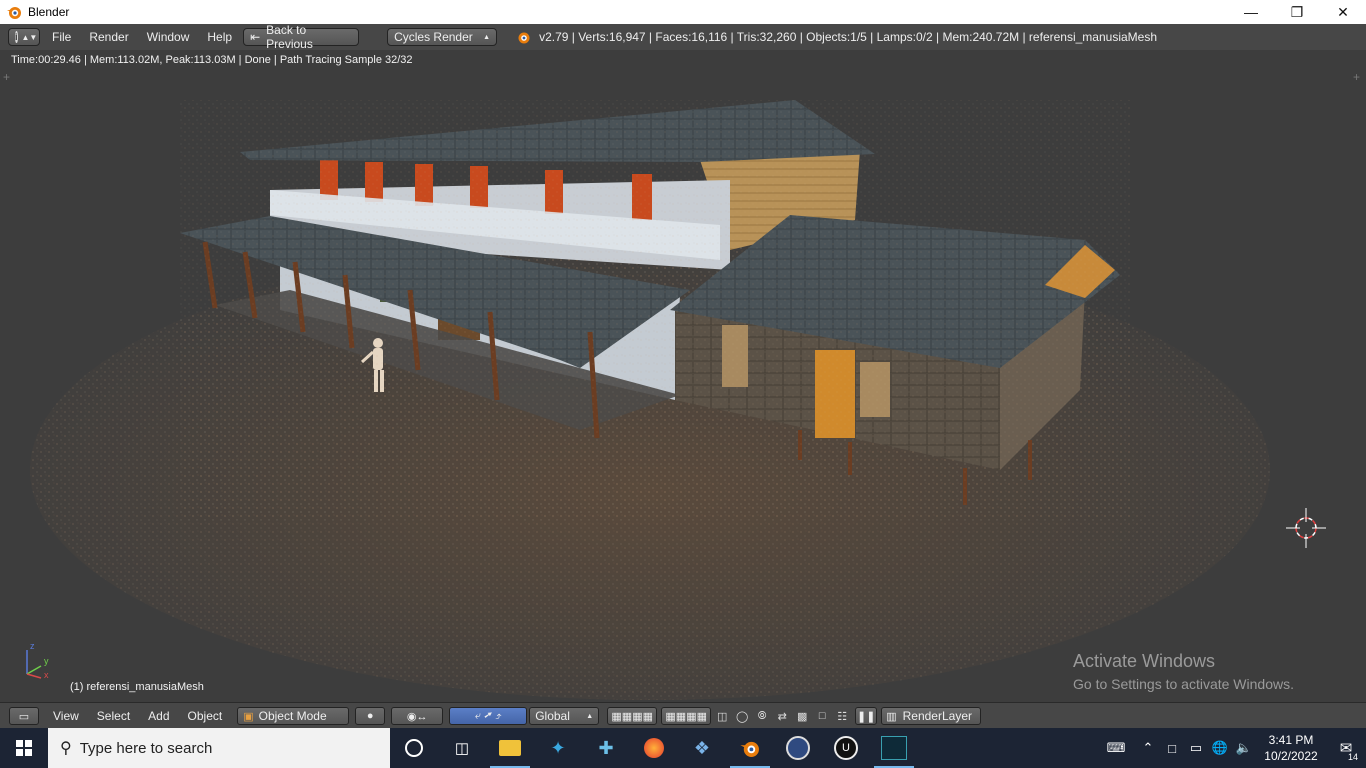  I want to click on back-to-previous-button: ⇤ Back to Previous, so click(301, 37).